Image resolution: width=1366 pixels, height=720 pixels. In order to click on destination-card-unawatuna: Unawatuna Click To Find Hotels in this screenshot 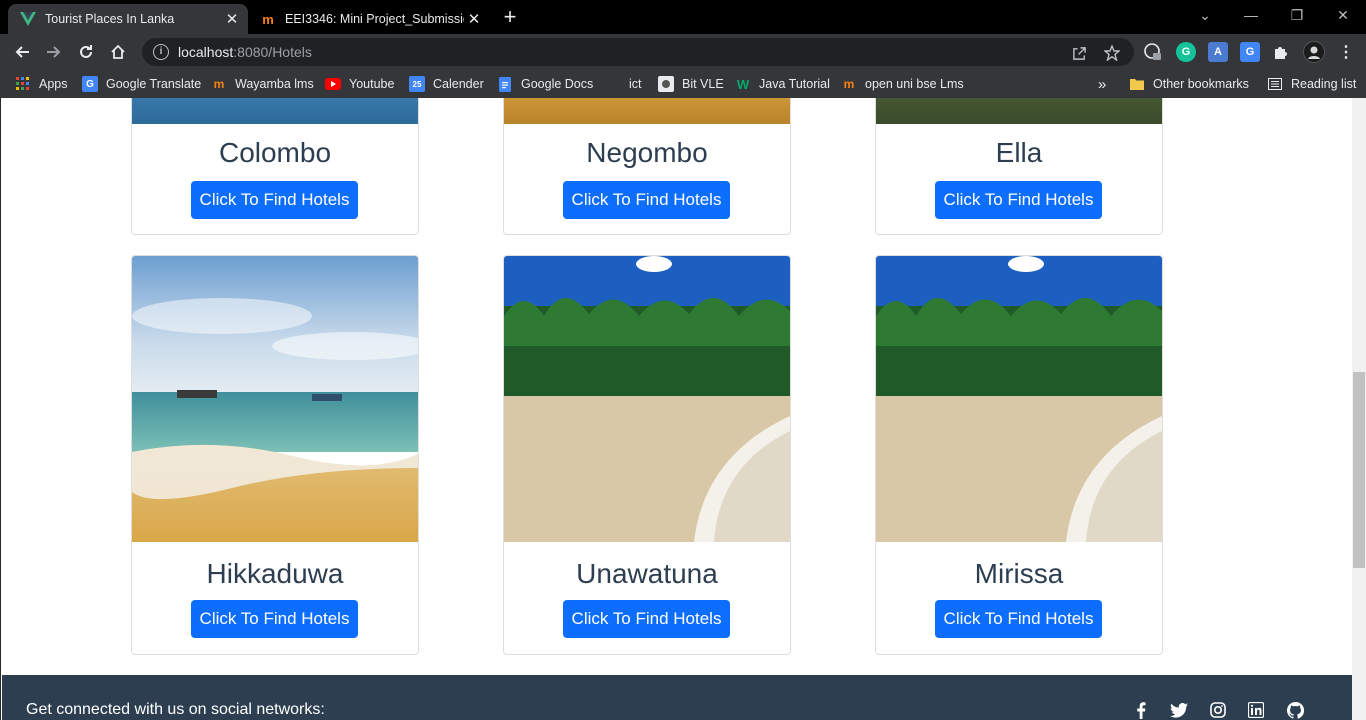, I will do `click(647, 455)`.